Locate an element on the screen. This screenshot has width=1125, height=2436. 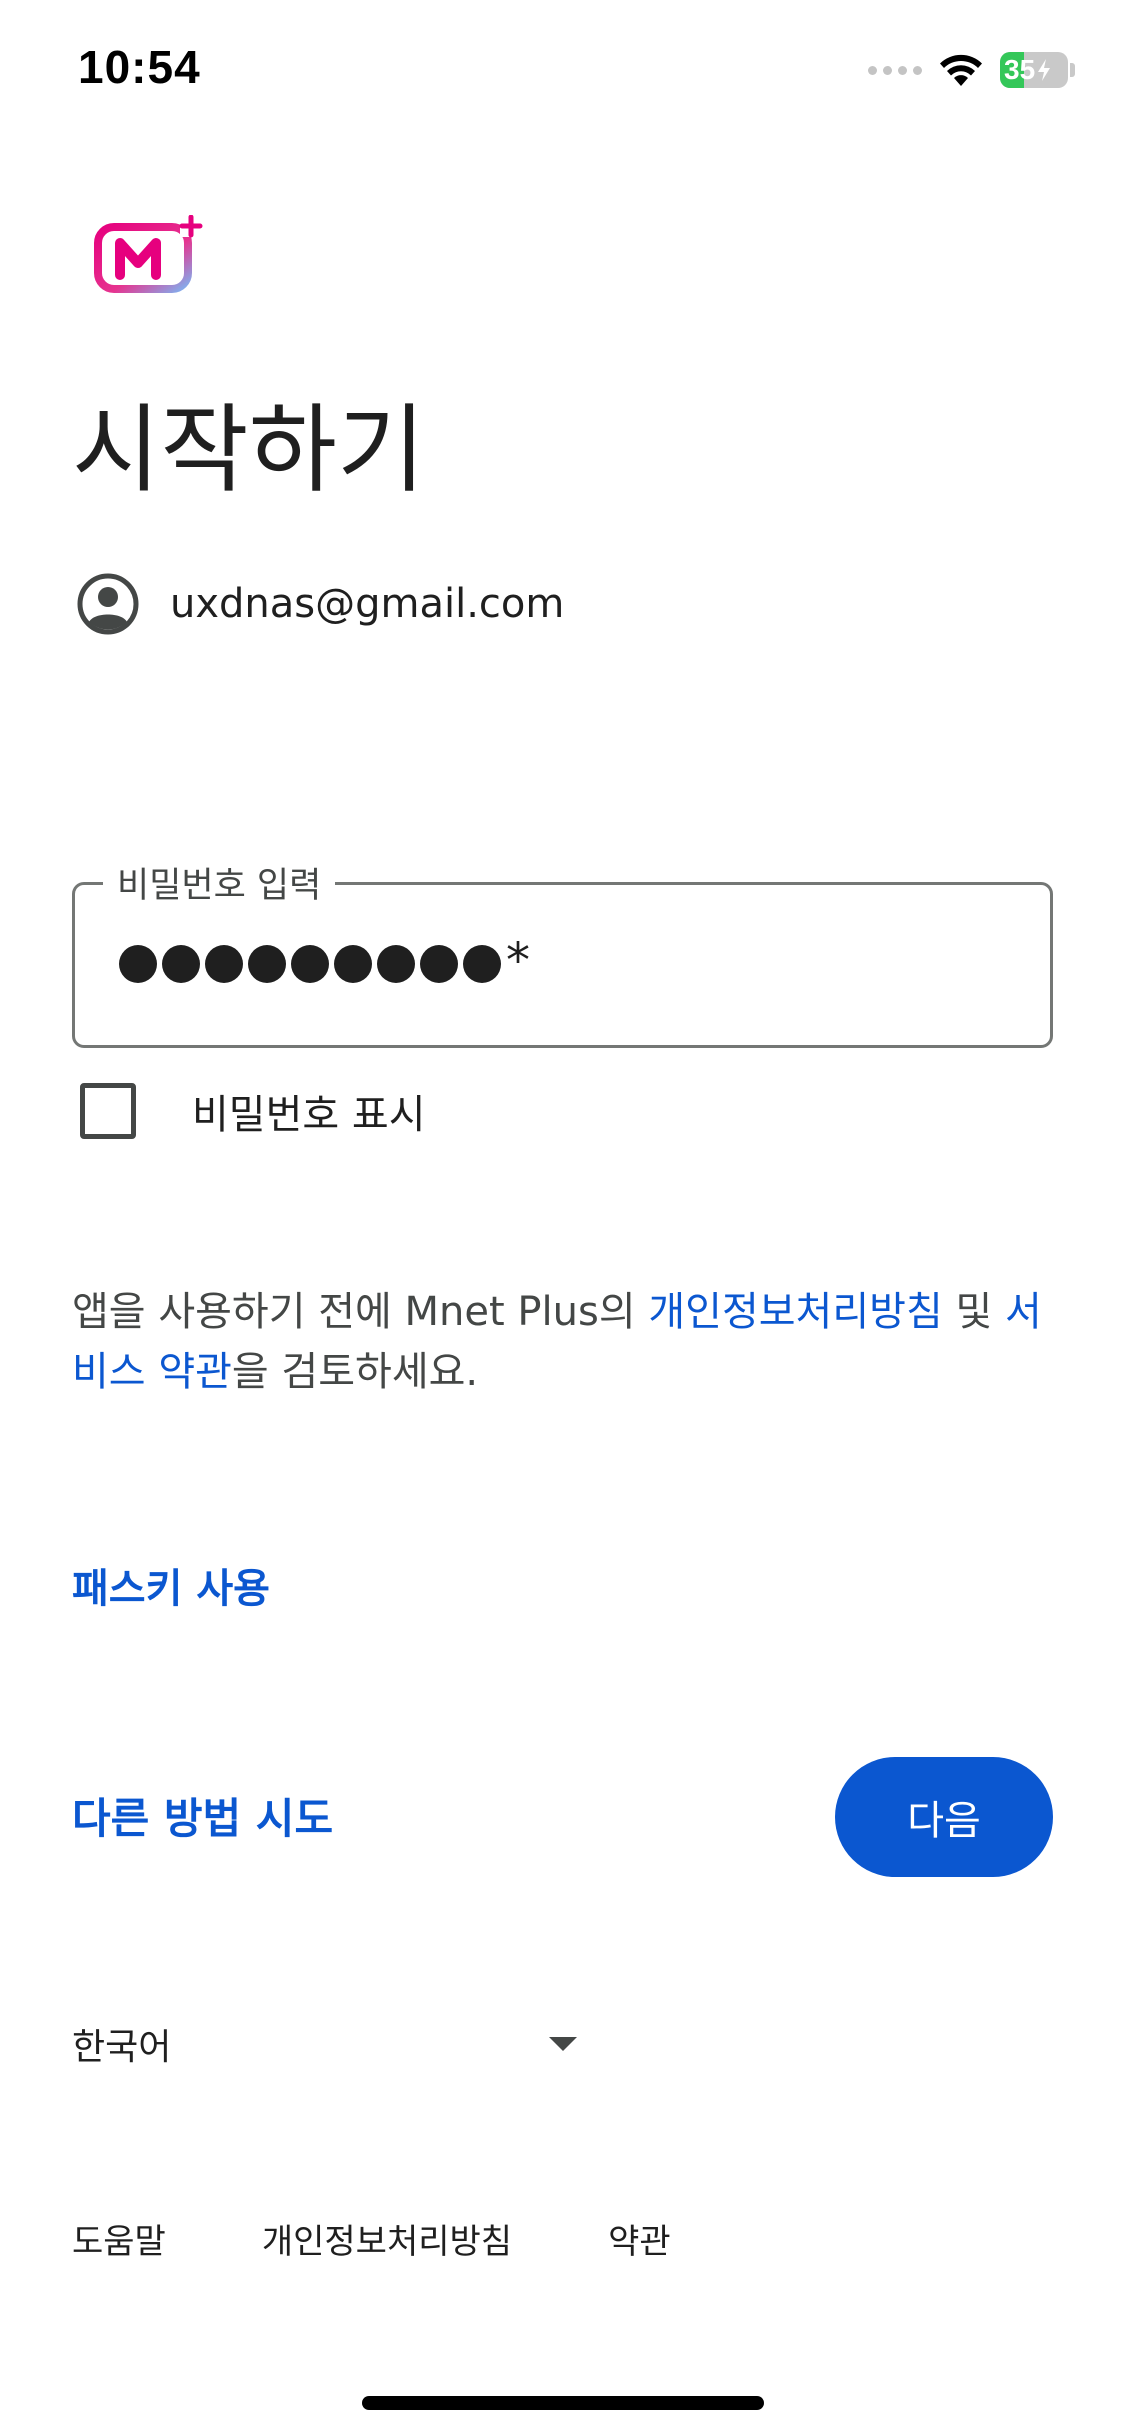
account-circle-icon is located at coordinates (108, 604).